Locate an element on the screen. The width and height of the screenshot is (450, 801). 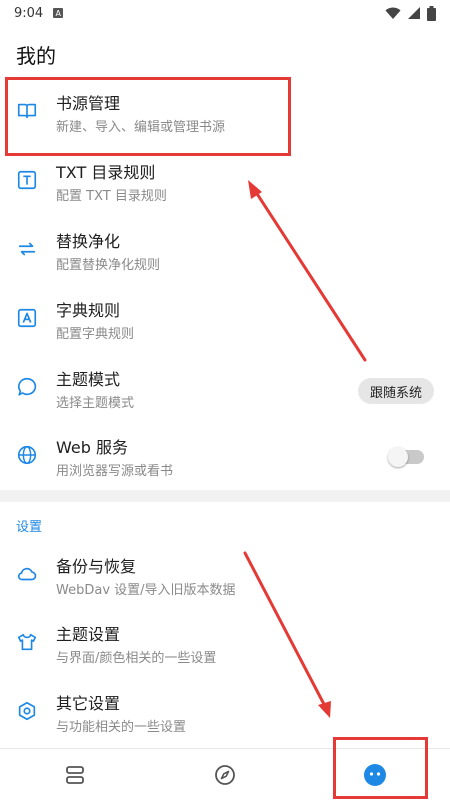
menu-item-title: 字典规则 is located at coordinates (88, 310).